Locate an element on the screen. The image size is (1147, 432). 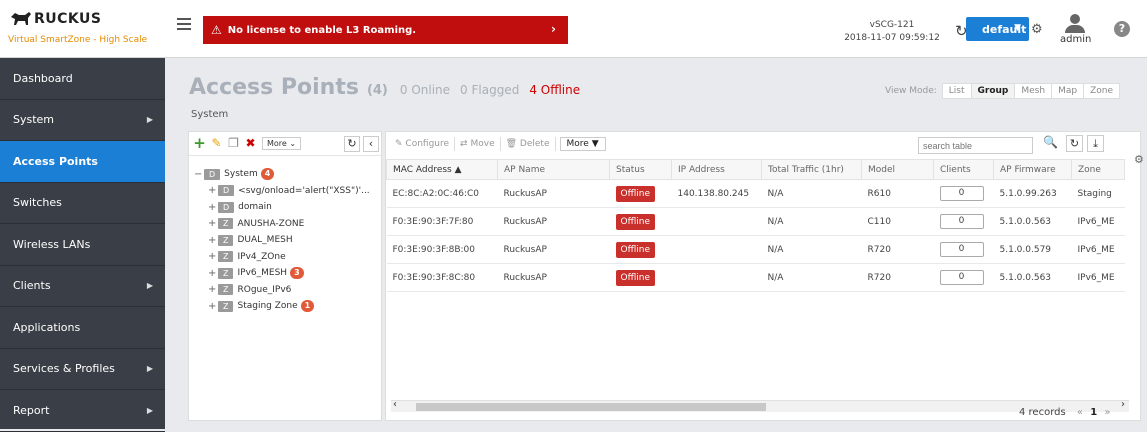
sidebar-item-switches: Switches is located at coordinates (82, 203).